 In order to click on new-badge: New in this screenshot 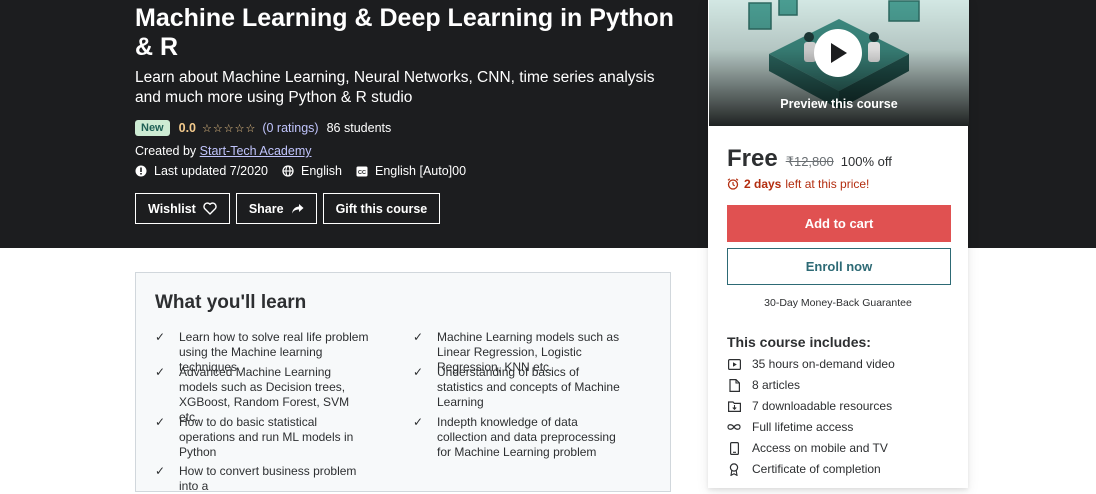, I will do `click(152, 128)`.